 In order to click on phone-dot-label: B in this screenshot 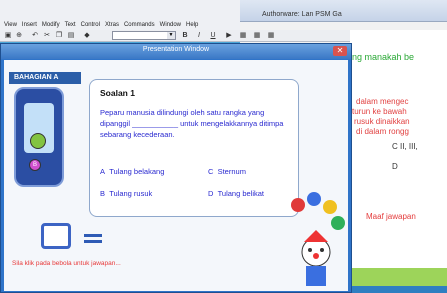, I will do `click(34, 165)`.